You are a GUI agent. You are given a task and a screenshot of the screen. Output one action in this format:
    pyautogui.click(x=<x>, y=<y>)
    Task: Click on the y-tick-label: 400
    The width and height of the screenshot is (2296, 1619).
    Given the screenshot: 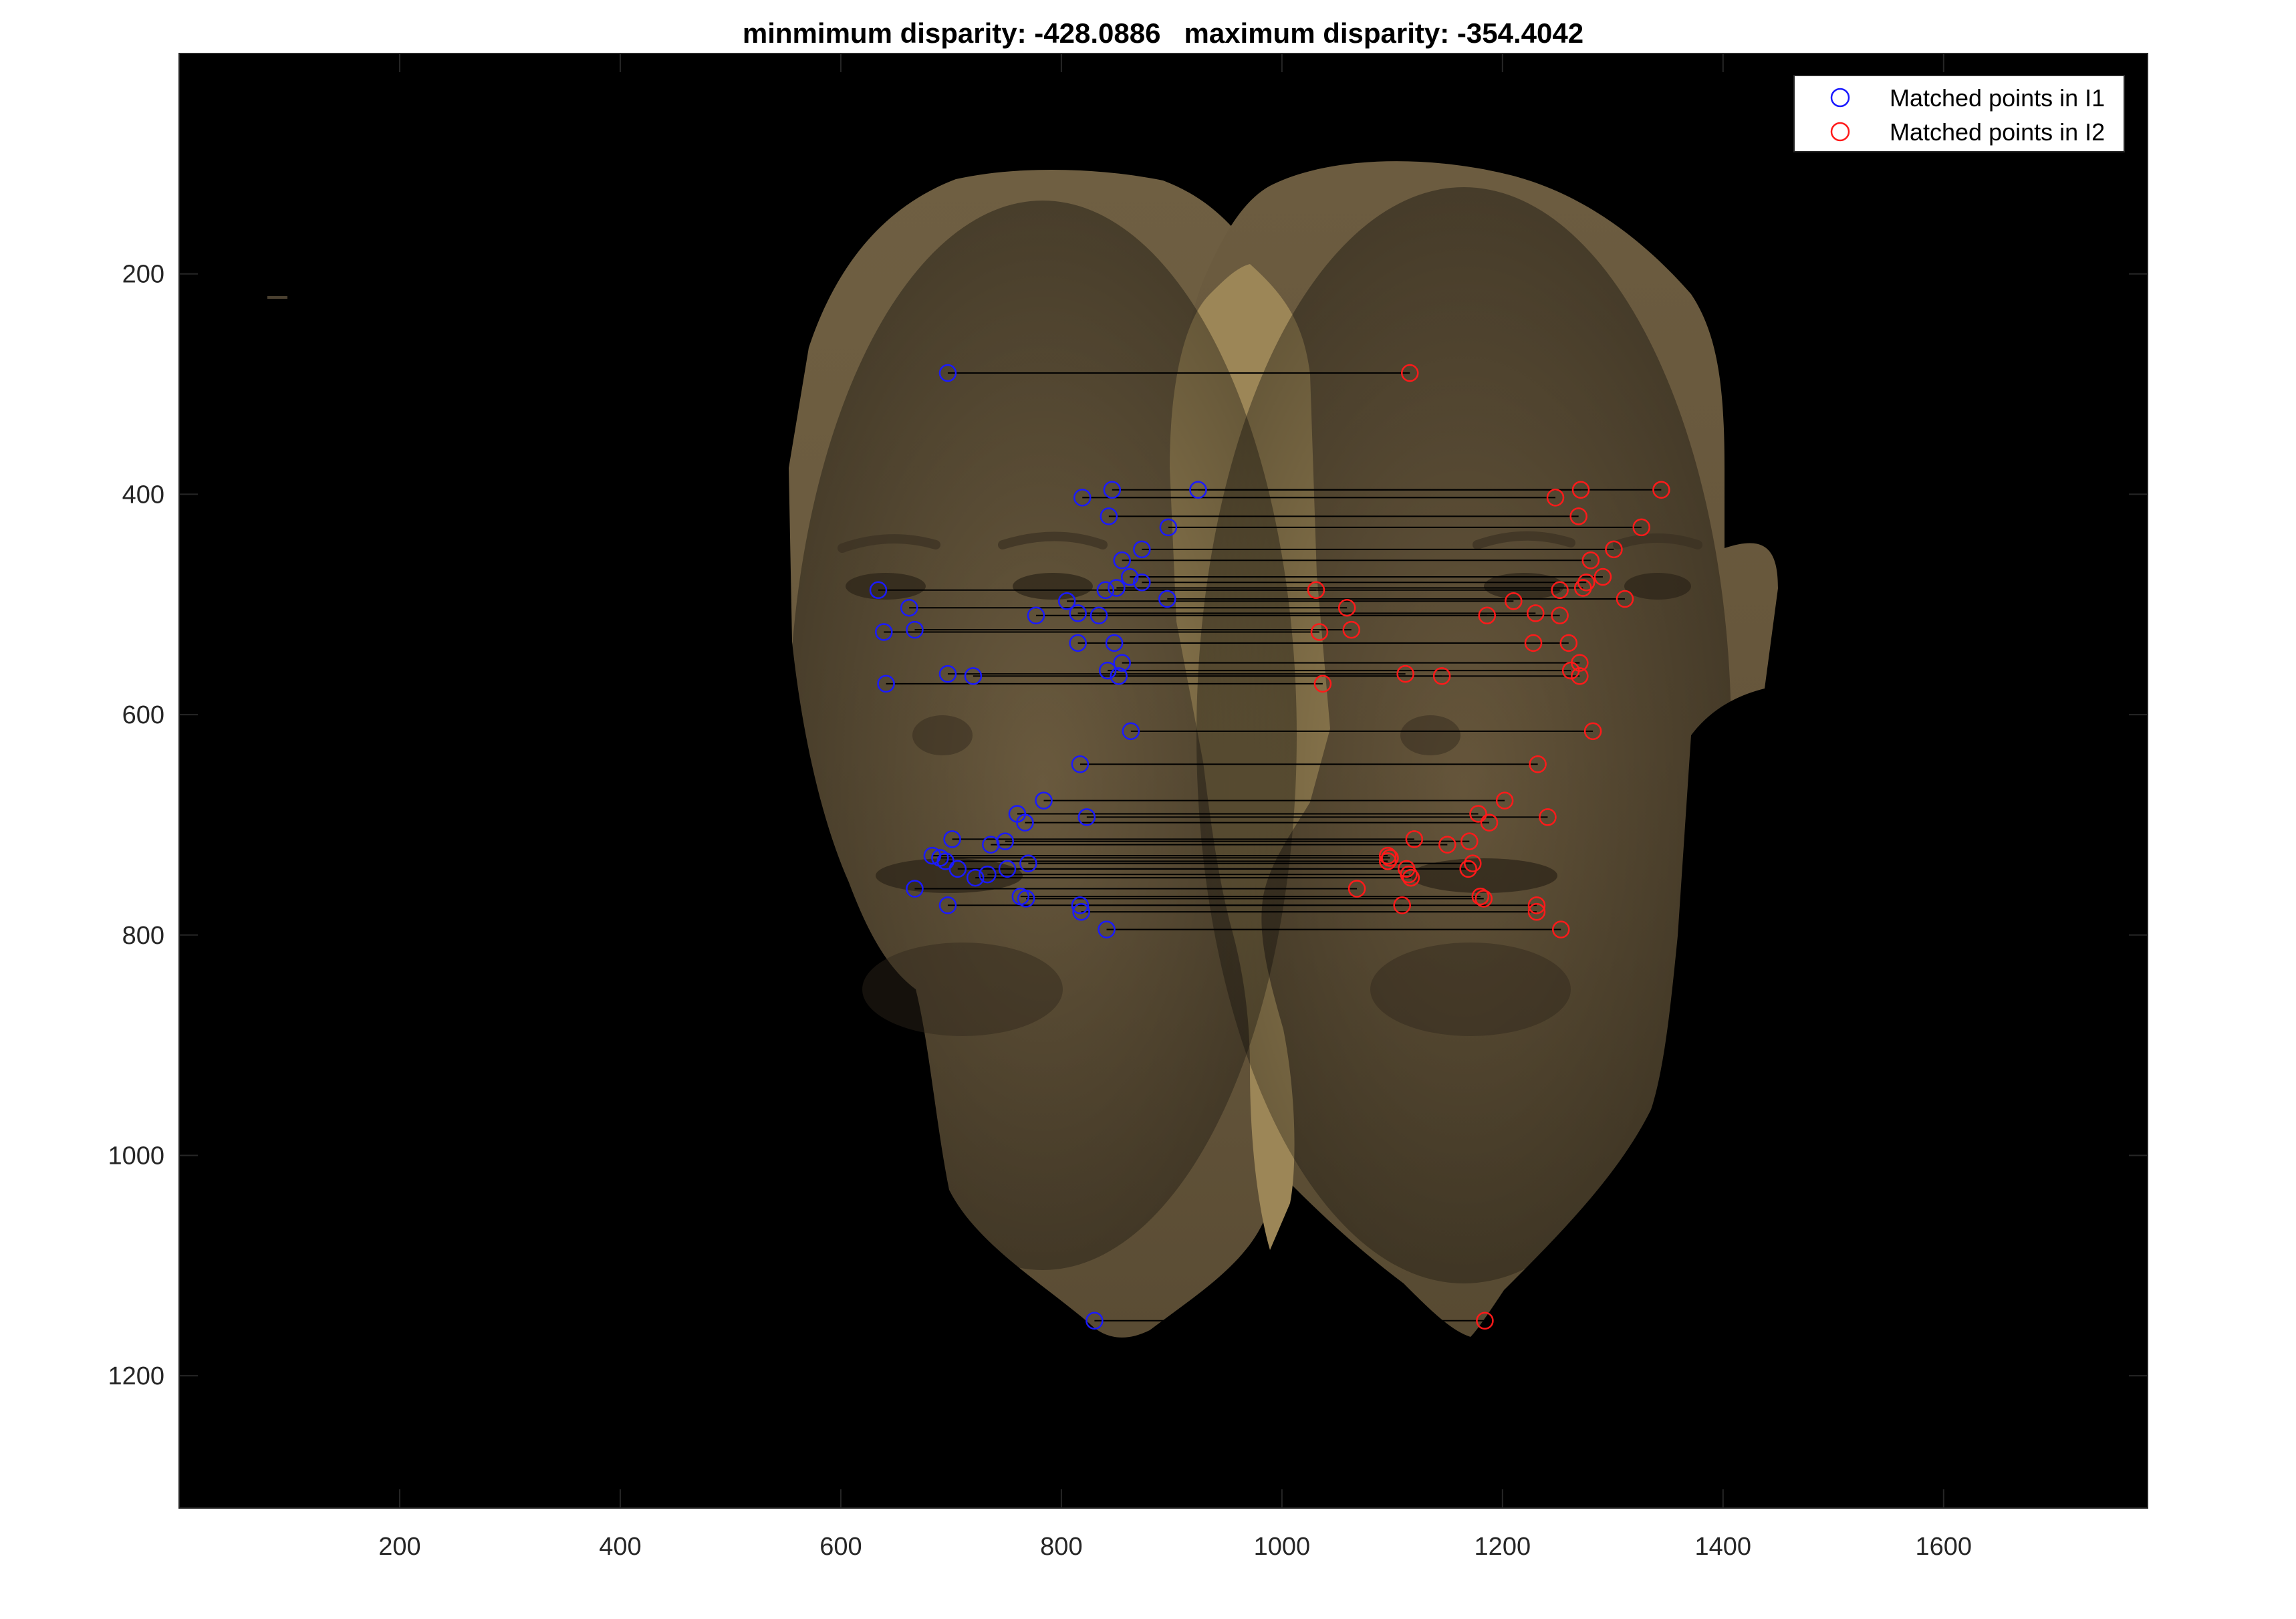 What is the action you would take?
    pyautogui.click(x=143, y=495)
    